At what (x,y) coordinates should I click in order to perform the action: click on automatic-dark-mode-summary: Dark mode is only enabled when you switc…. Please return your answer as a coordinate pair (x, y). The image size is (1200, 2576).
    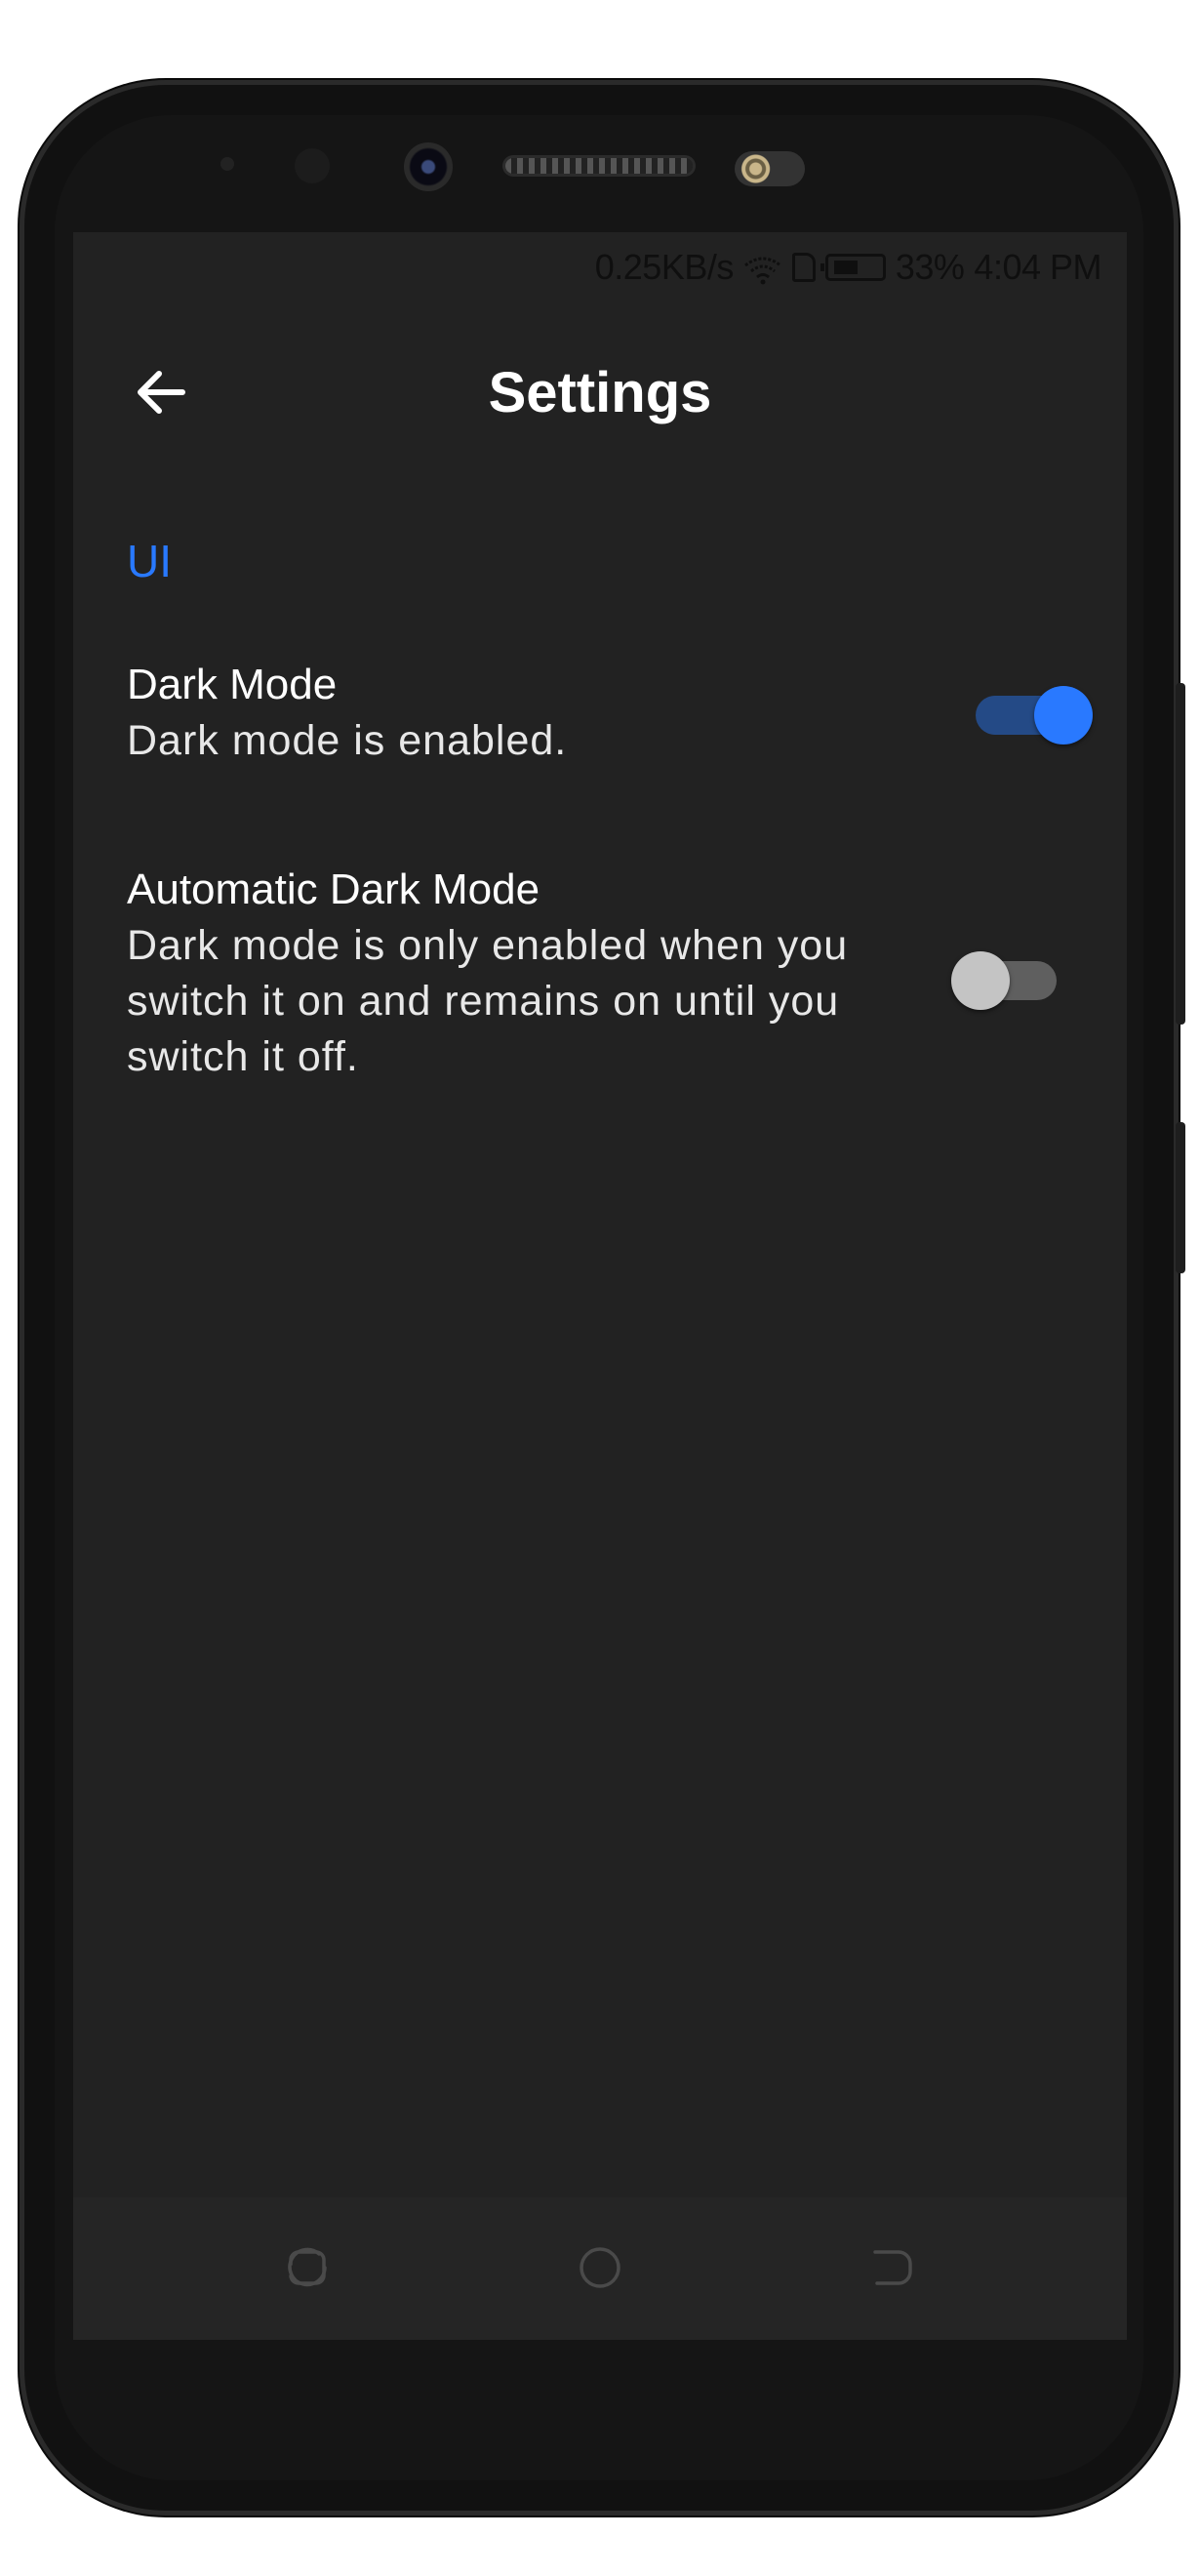
    Looking at the image, I should click on (488, 1001).